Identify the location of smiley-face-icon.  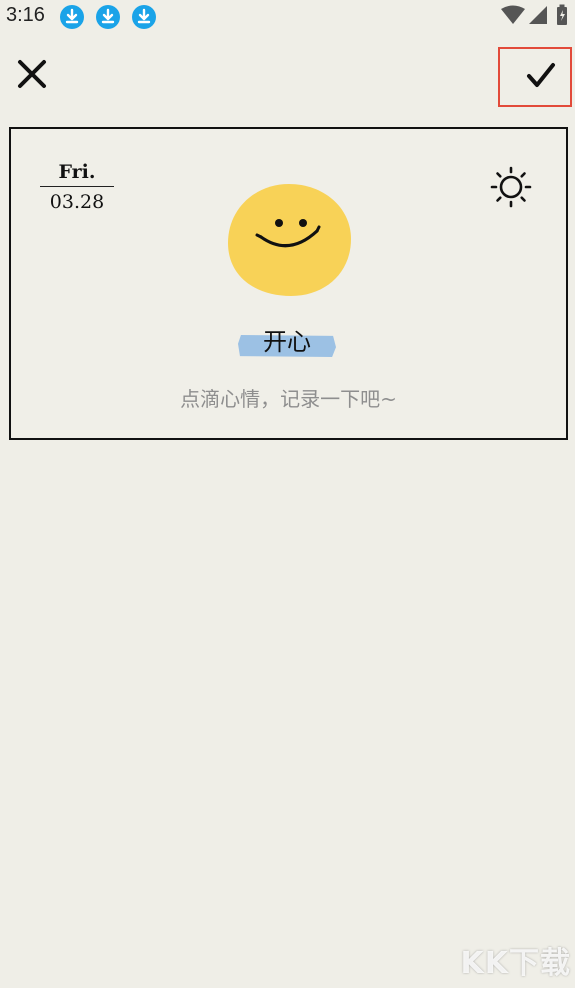
(289, 240).